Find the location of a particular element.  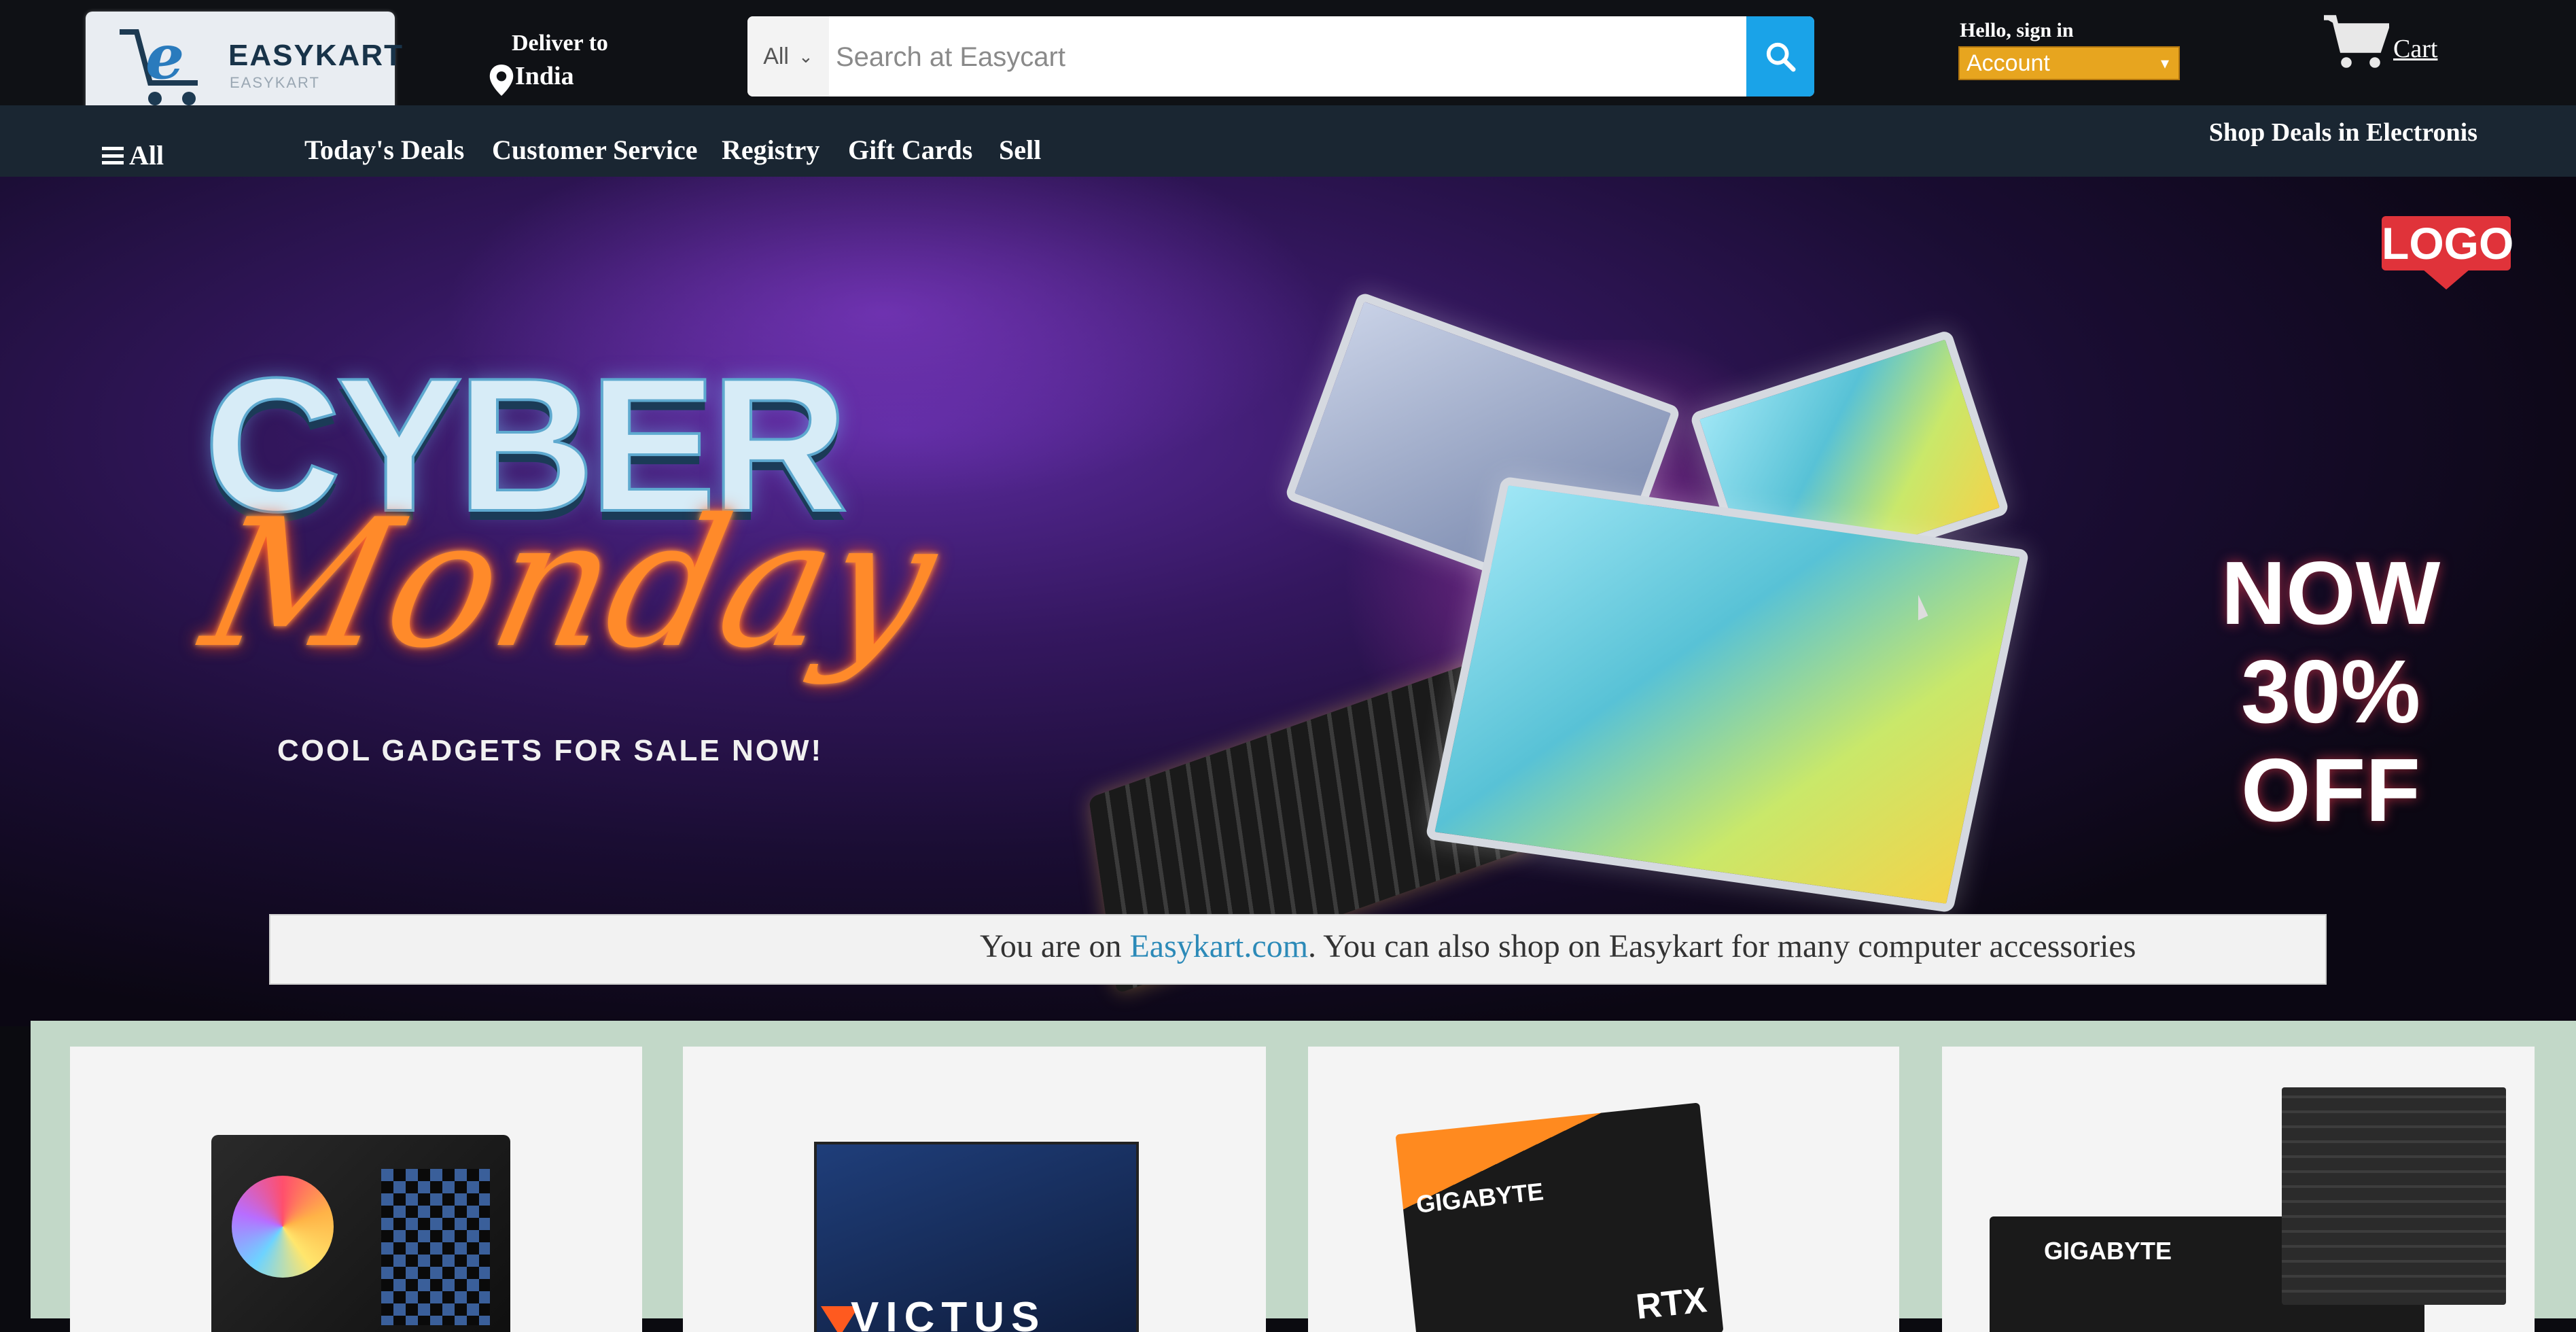

offer-text: NOW 30% OFF is located at coordinates (2330, 691).